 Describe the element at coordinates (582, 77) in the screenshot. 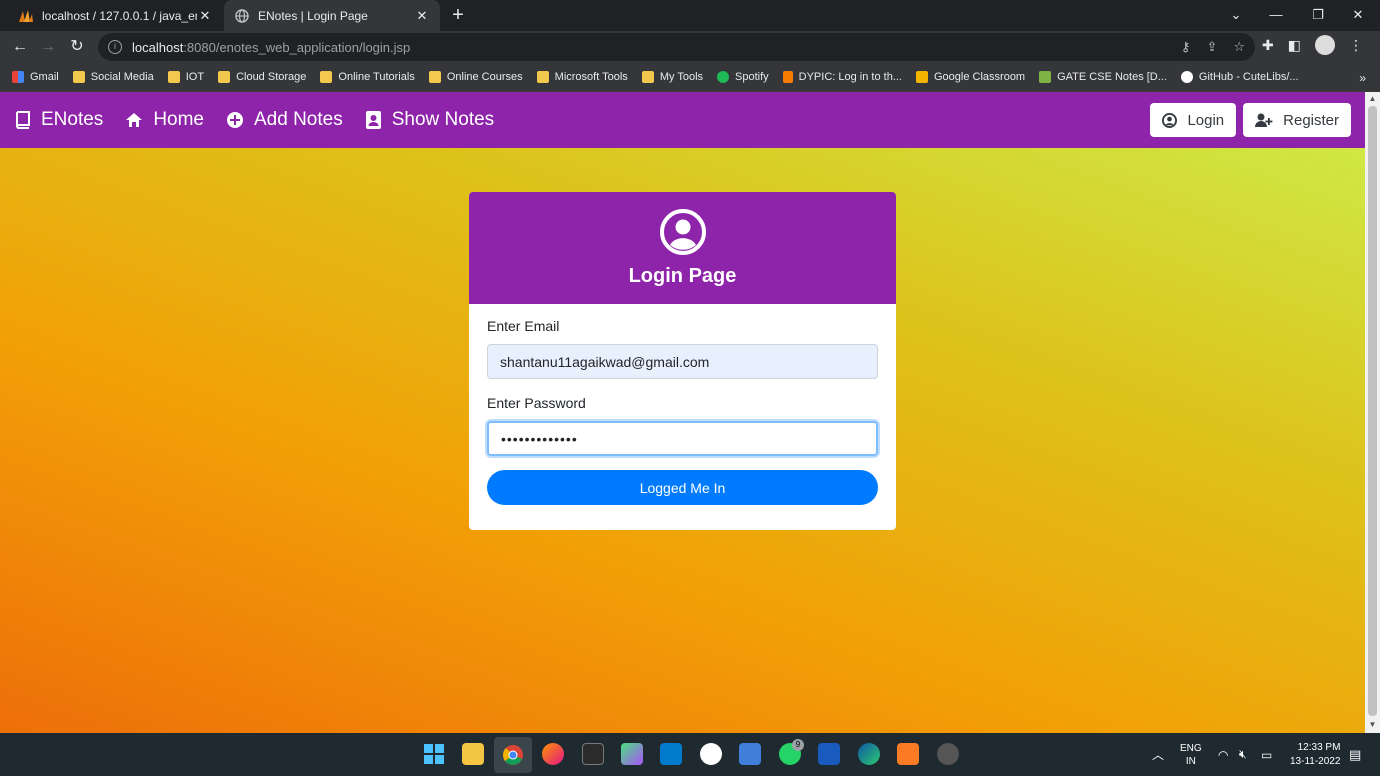

I see `bookmark-microsoft-tools: Microsoft Tools` at that location.